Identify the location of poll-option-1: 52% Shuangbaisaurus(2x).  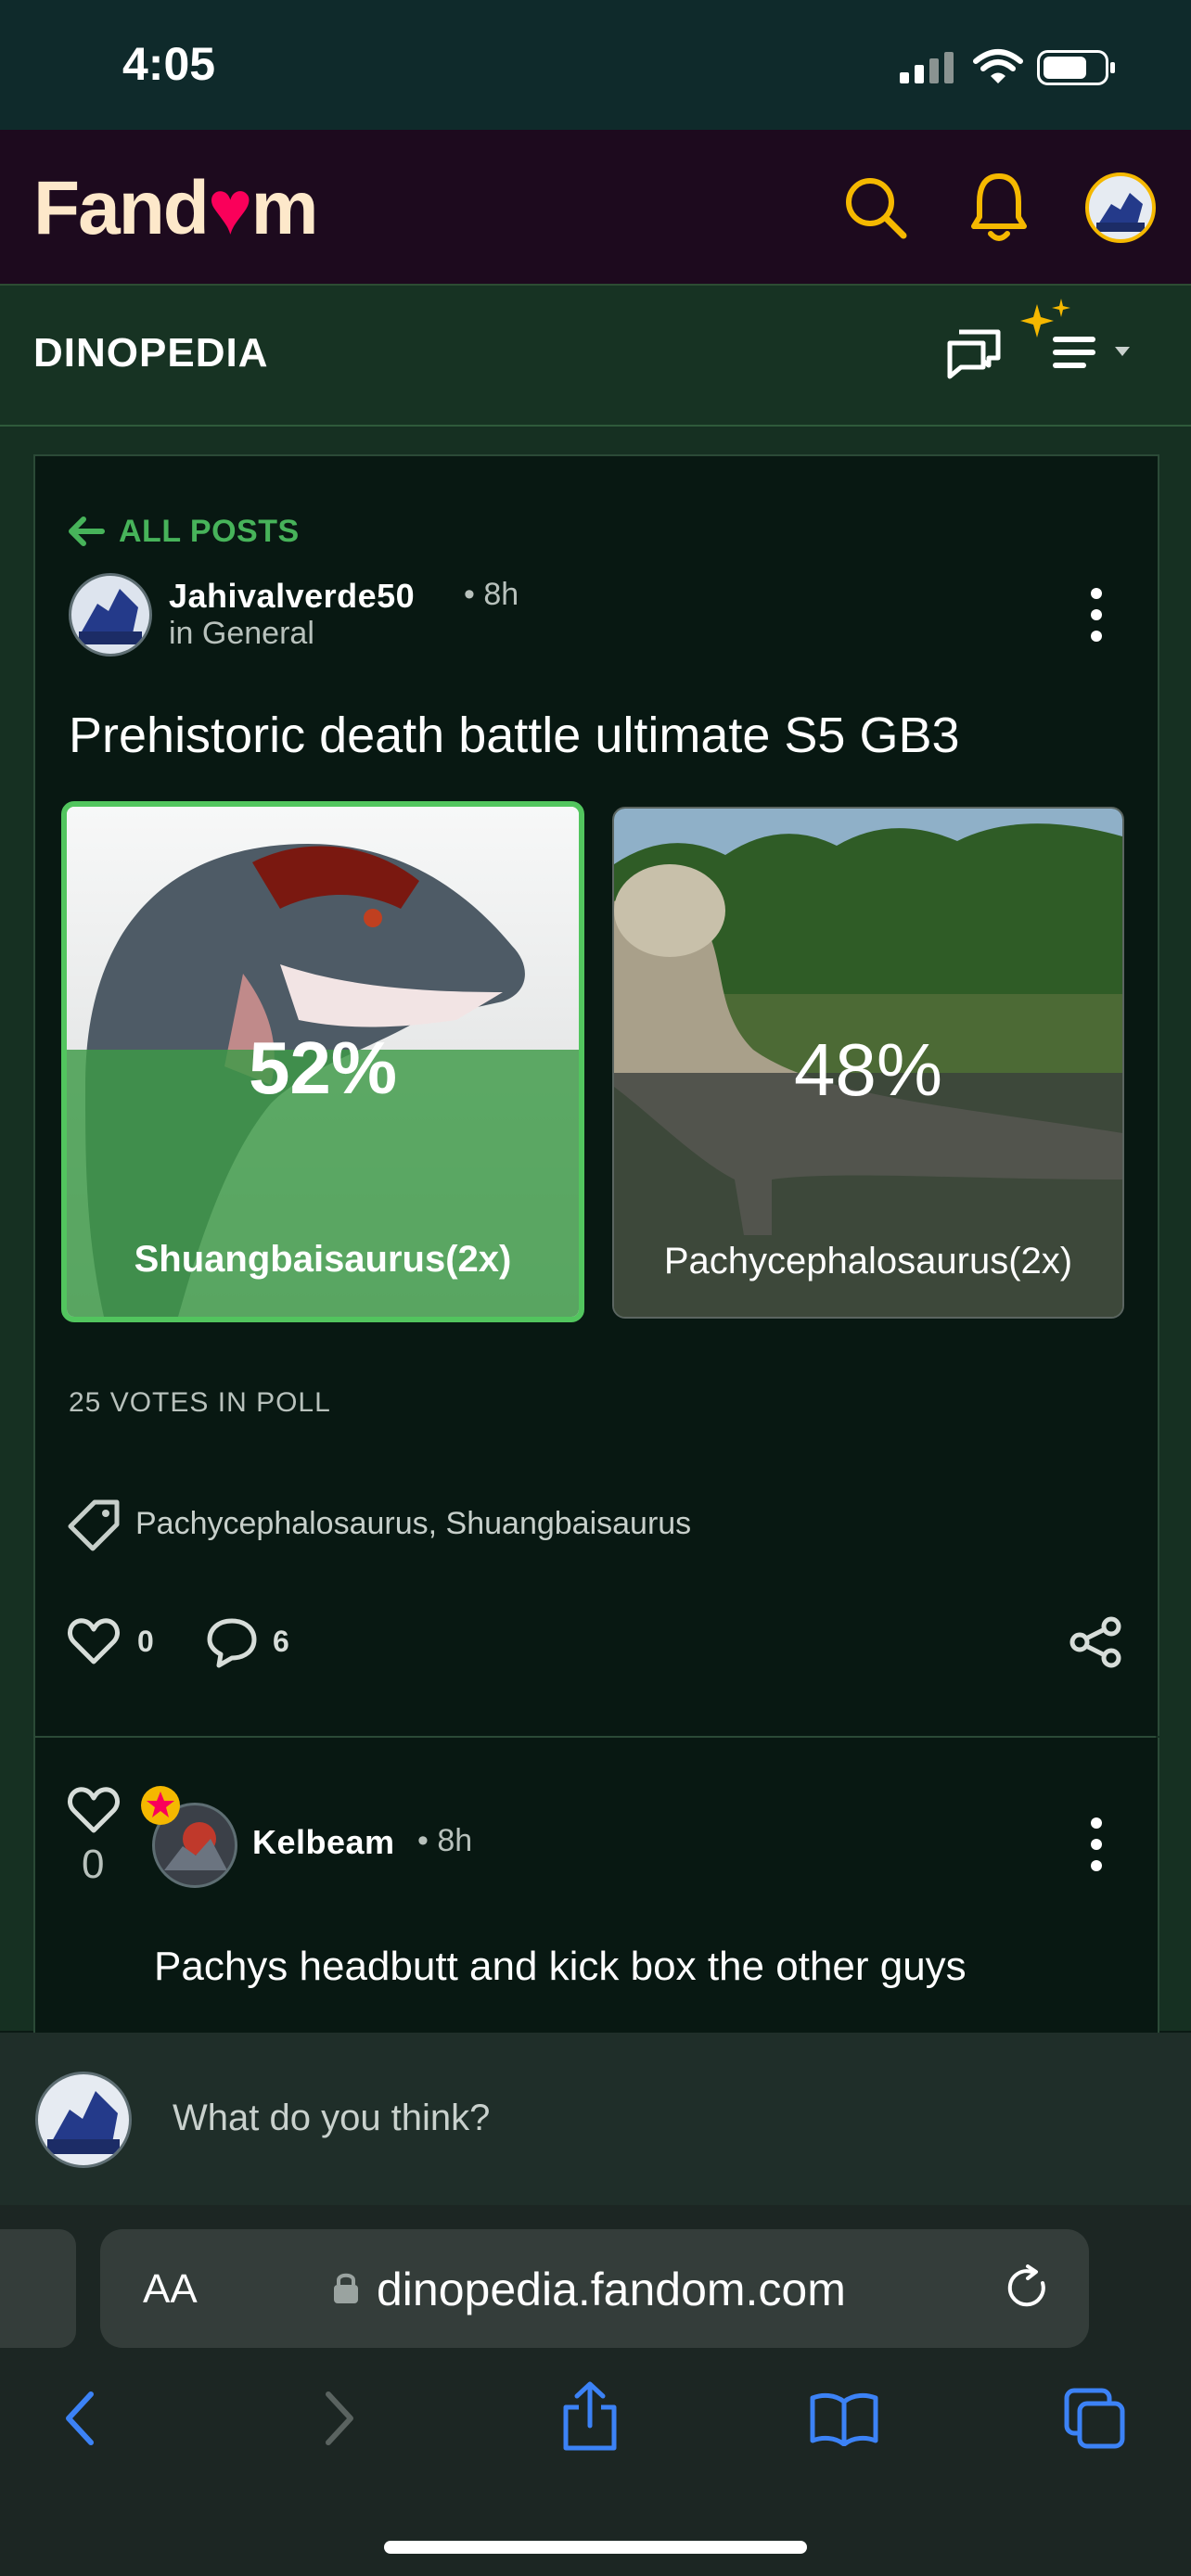
(322, 1062).